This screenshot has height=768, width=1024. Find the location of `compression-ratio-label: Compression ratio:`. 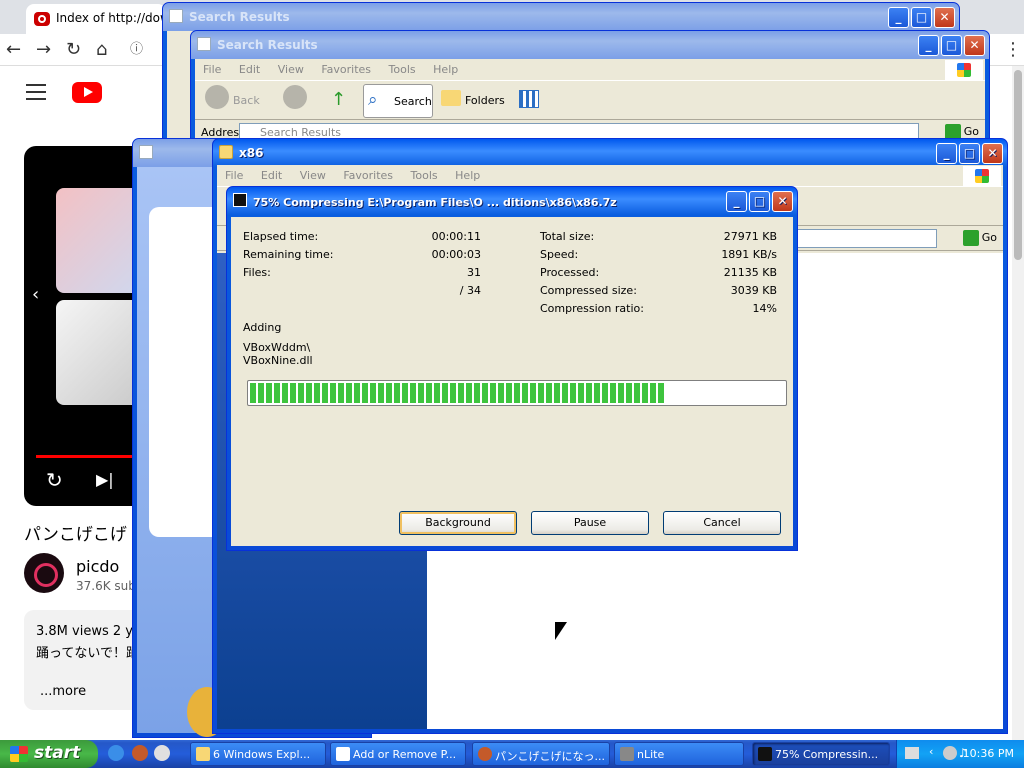

compression-ratio-label: Compression ratio: is located at coordinates (592, 308).